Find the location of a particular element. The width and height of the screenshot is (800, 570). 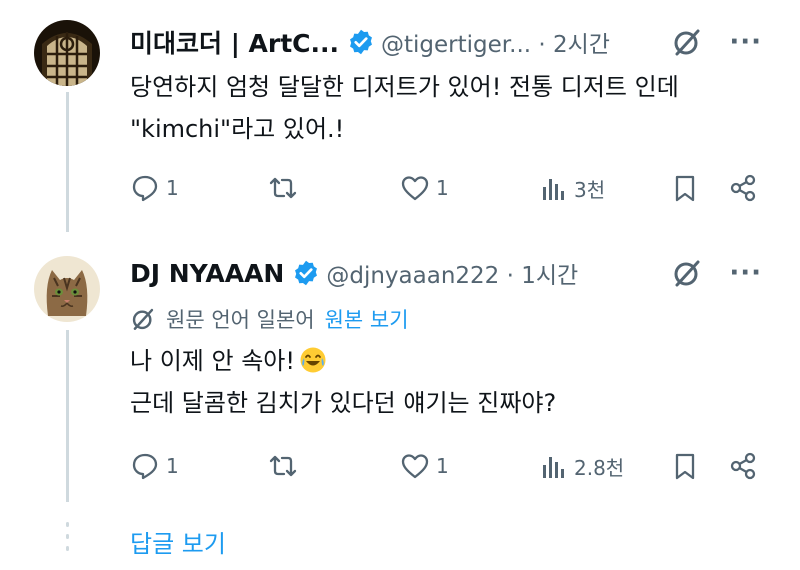

display-name: DJ NYAAAN is located at coordinates (207, 273).